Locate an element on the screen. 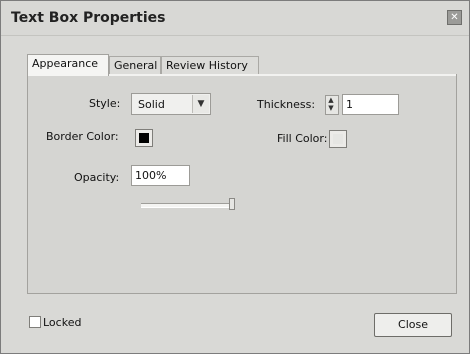  border-color-label: Border Color: is located at coordinates (82, 136).